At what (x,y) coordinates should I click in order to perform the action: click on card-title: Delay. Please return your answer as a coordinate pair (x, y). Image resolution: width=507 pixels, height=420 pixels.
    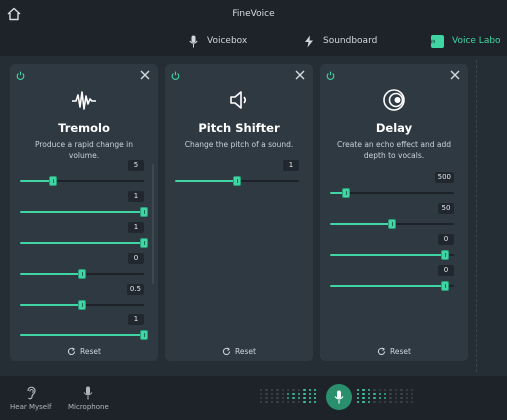
    Looking at the image, I should click on (394, 128).